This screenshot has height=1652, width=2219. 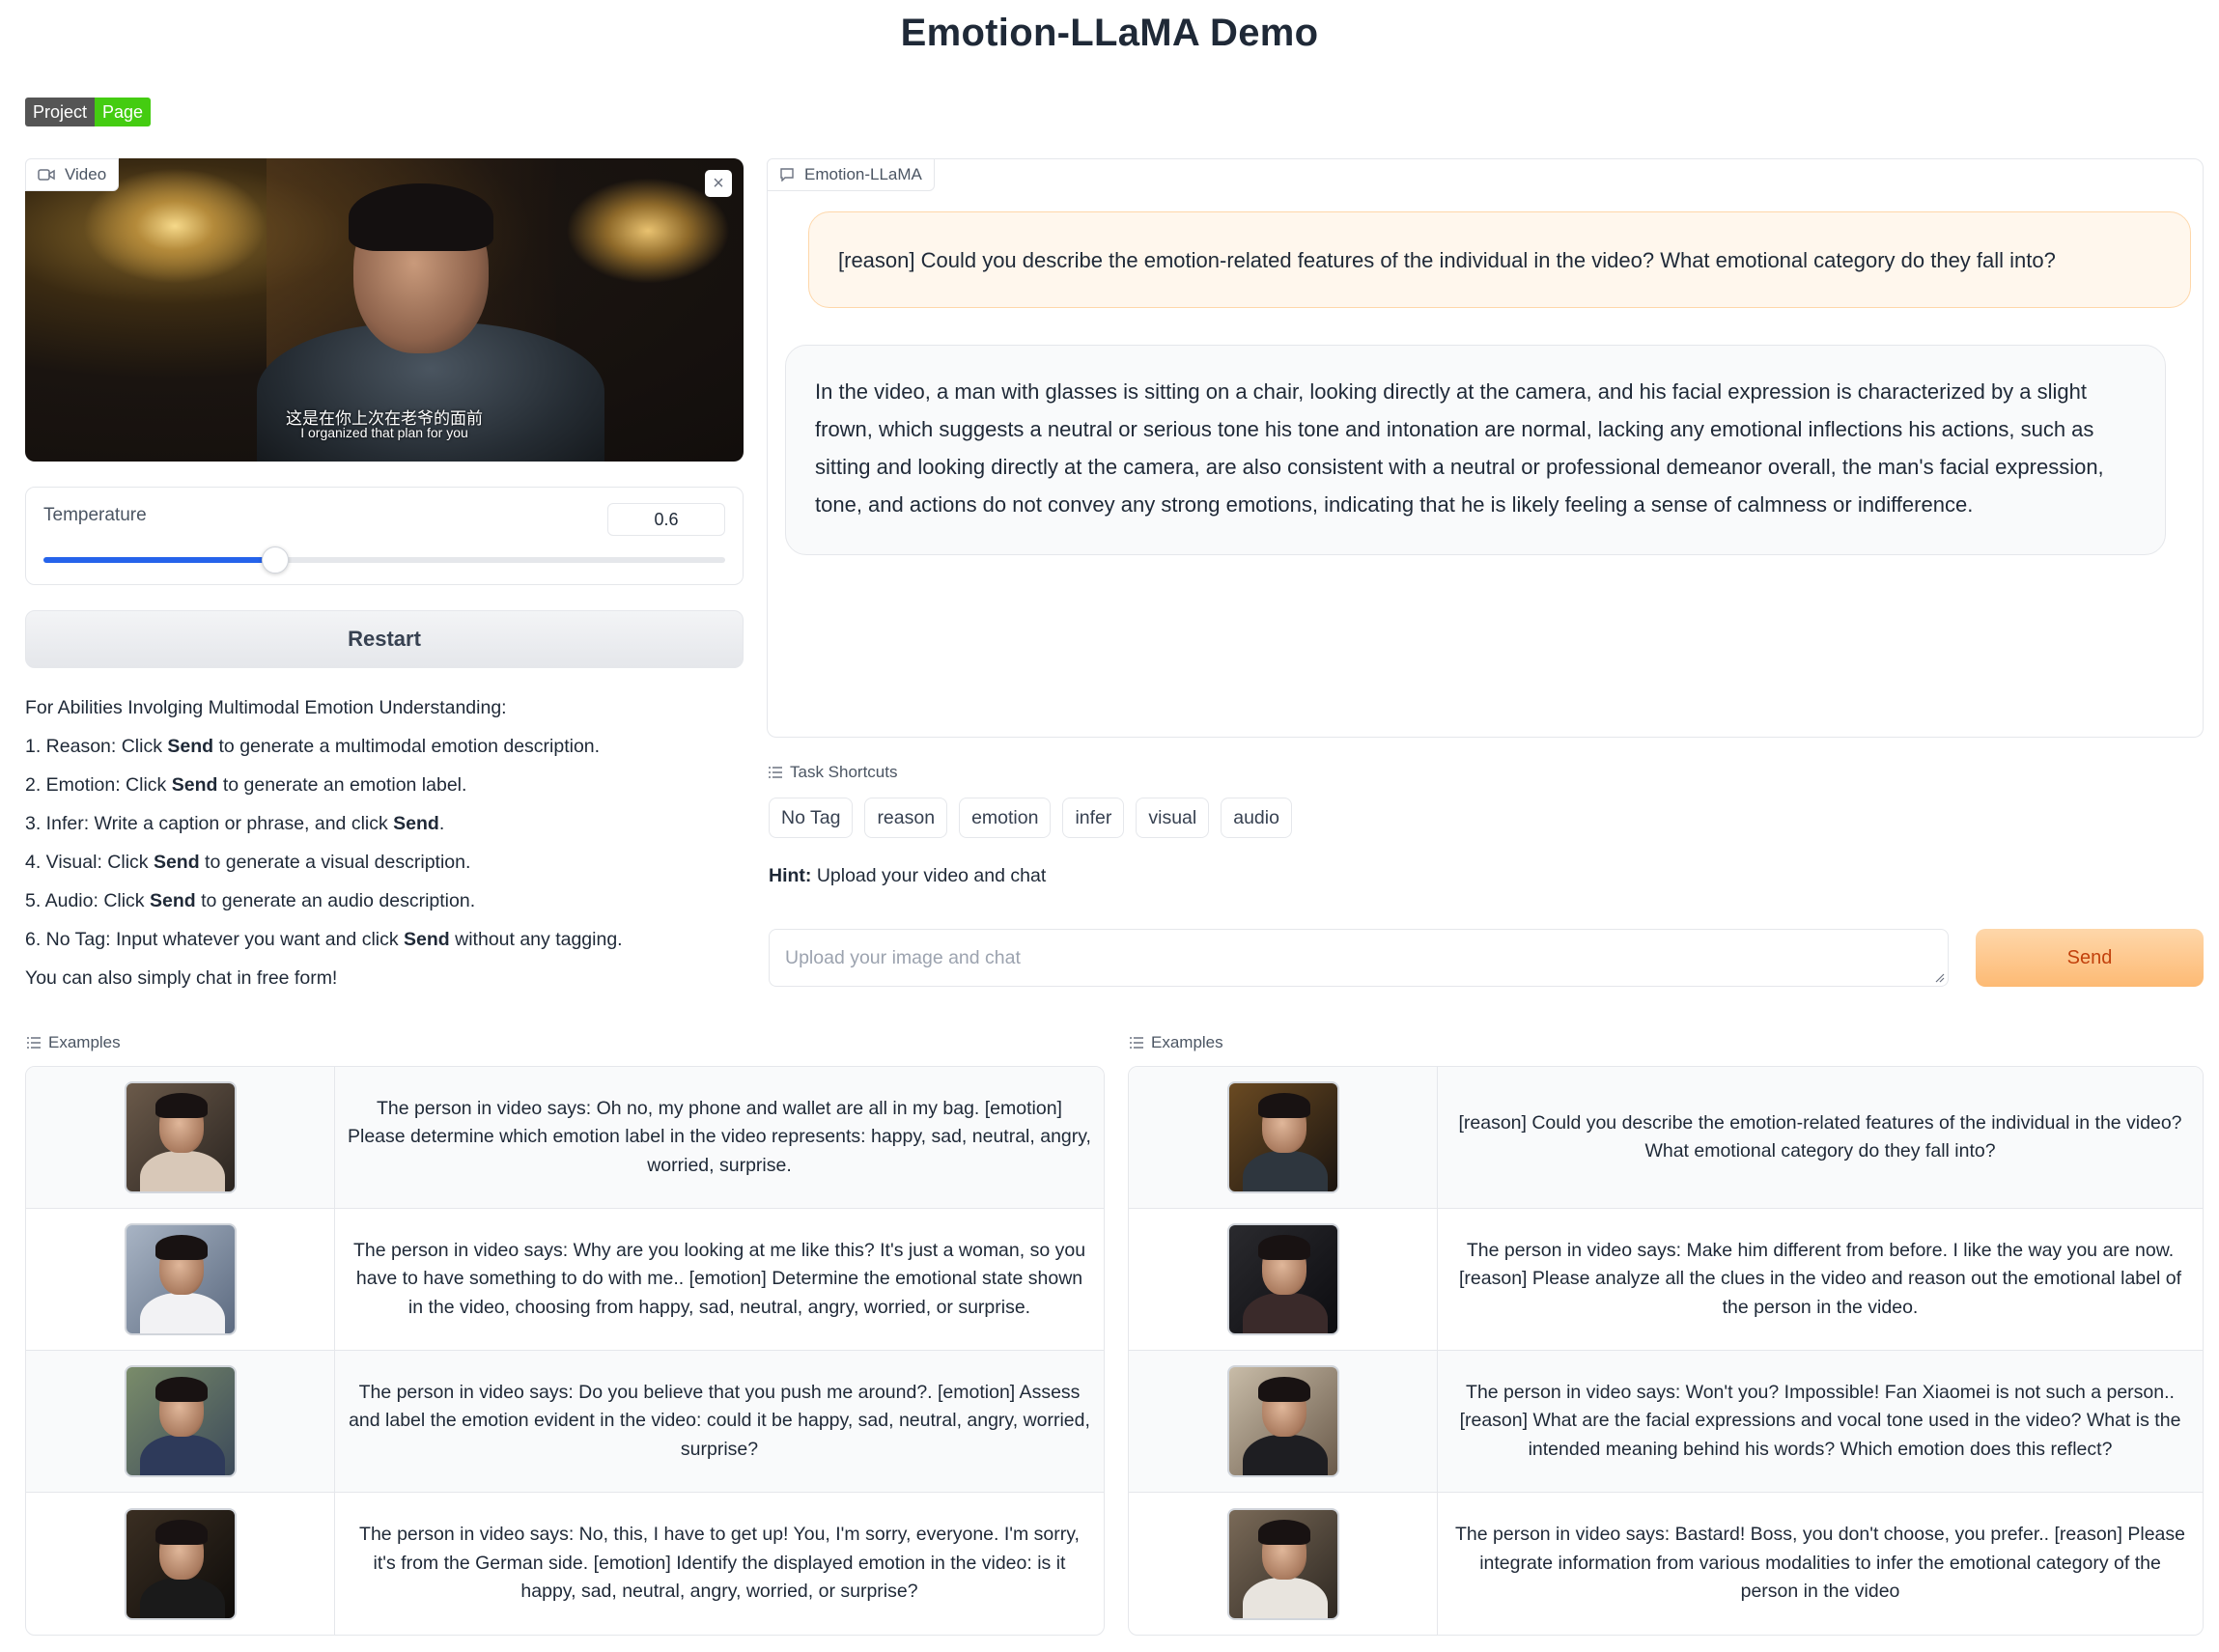 I want to click on close-icon: ×, so click(x=718, y=184).